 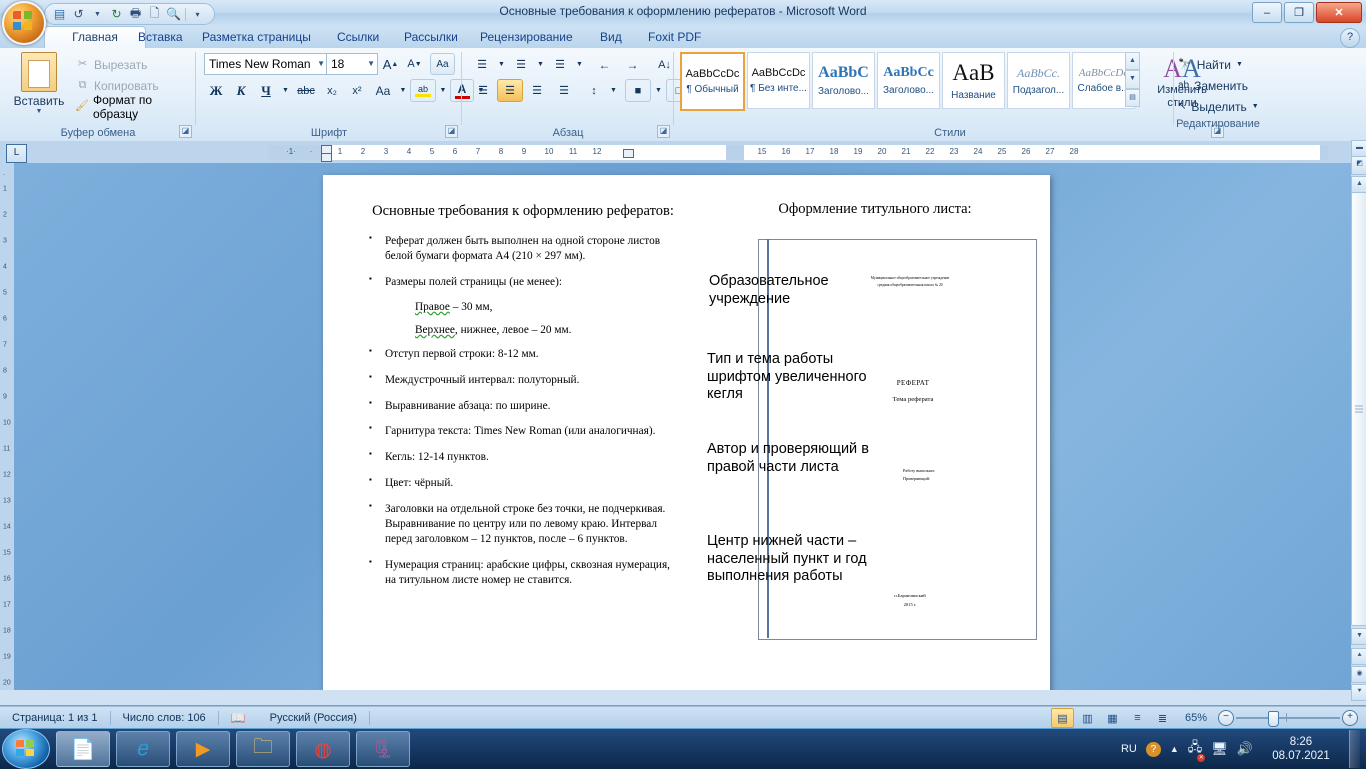 What do you see at coordinates (83, 749) in the screenshot?
I see `taskbar-item-word: 📄` at bounding box center [83, 749].